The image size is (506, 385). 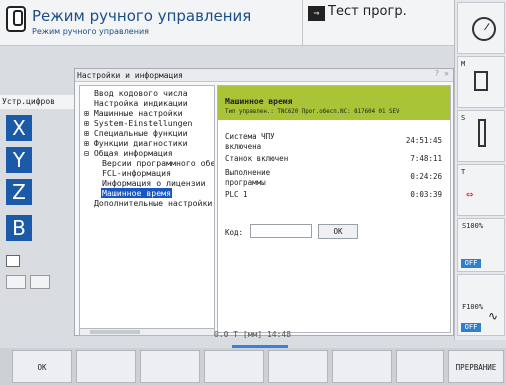 I want to click on row-value-plc1: 0:03:39, so click(x=426, y=194).